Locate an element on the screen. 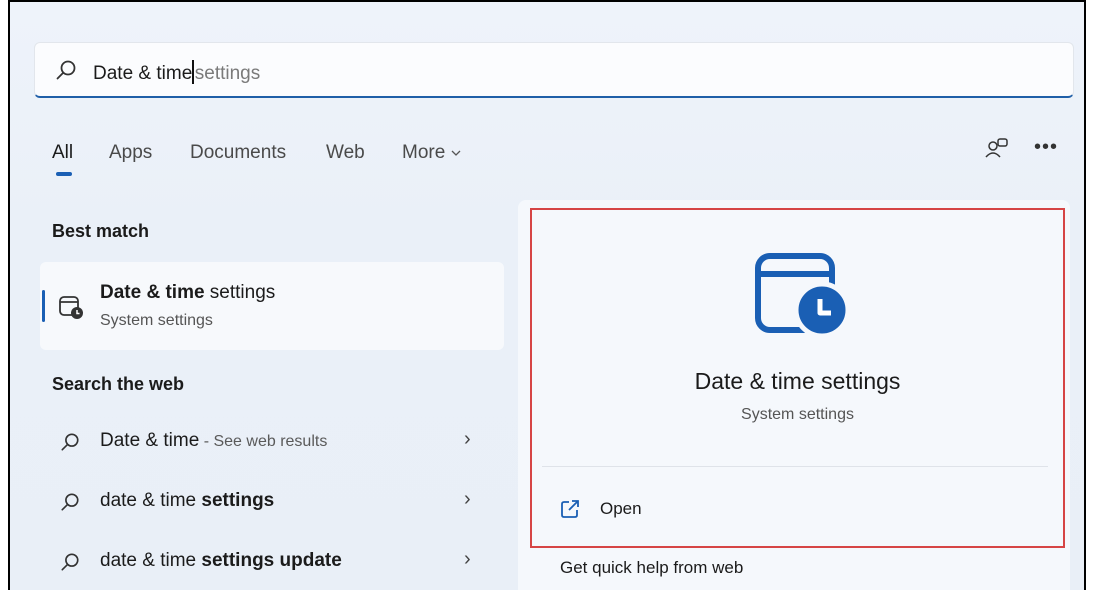 This screenshot has width=1094, height=590. web-result-bold: settings update is located at coordinates (271, 560).